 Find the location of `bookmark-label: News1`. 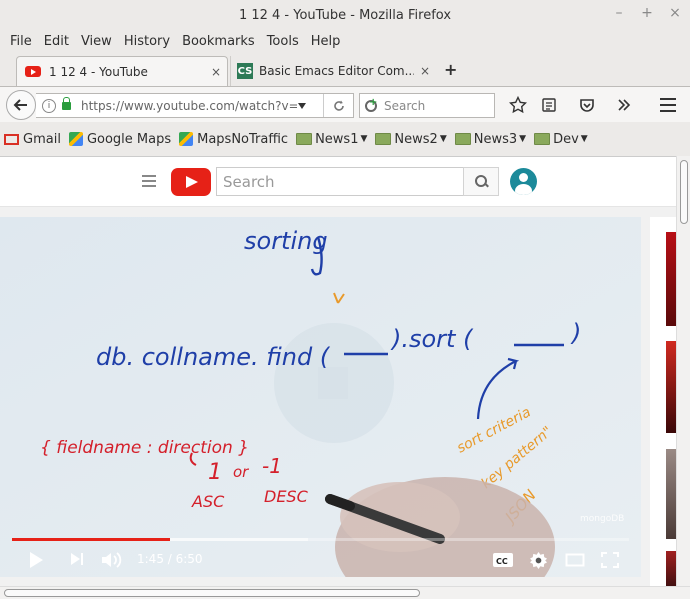

bookmark-label: News1 is located at coordinates (337, 139).